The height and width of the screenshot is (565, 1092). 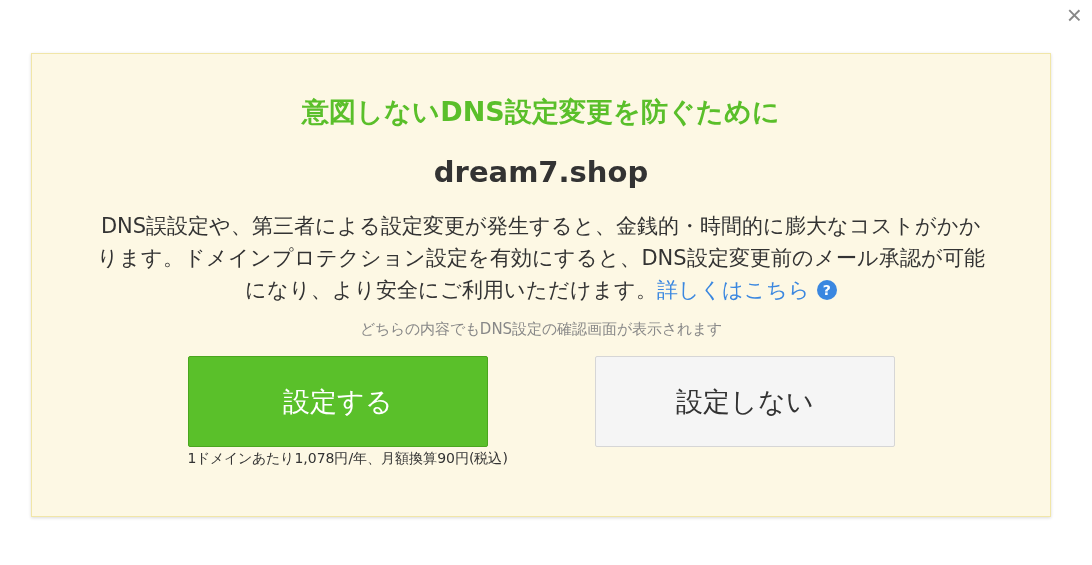 I want to click on help-icon: ?, so click(x=826, y=290).